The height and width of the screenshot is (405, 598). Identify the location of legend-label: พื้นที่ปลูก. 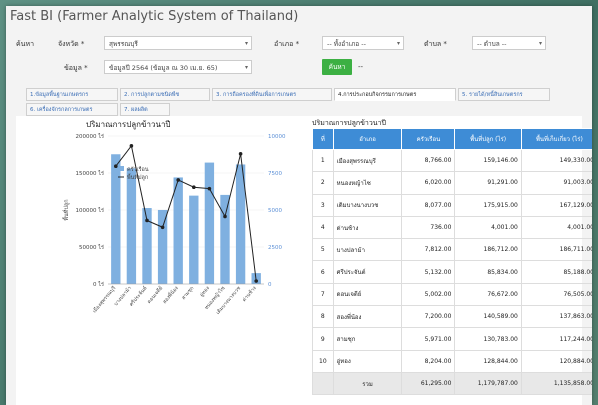
(137, 177).